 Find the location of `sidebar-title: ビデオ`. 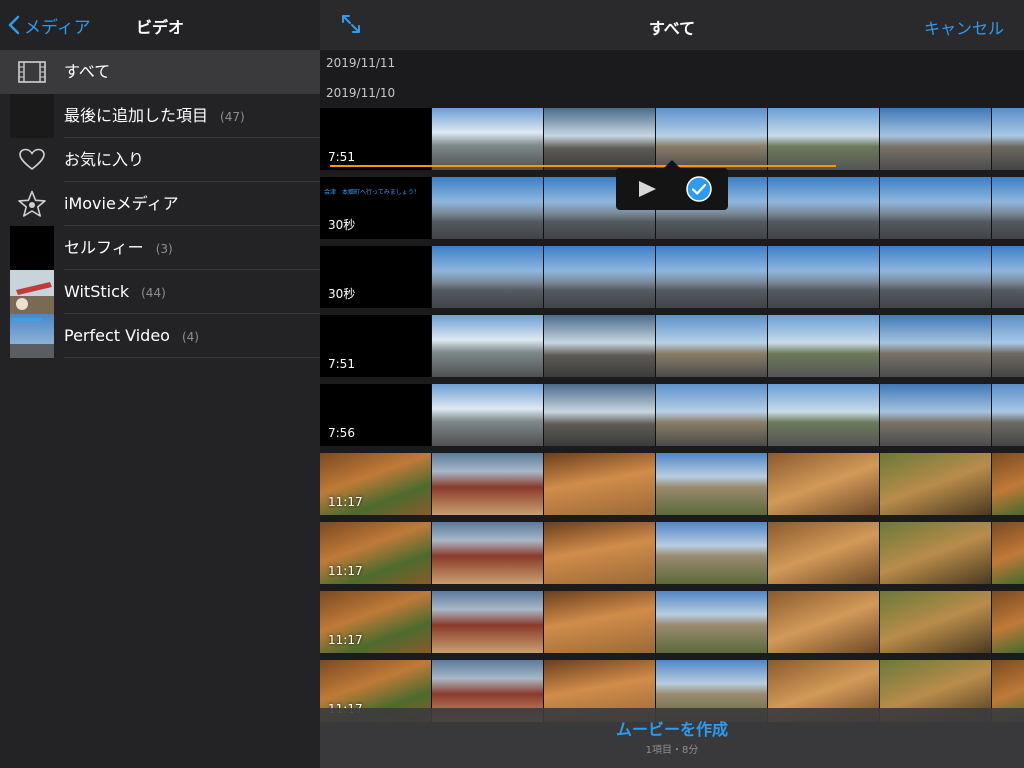

sidebar-title: ビデオ is located at coordinates (159, 27).